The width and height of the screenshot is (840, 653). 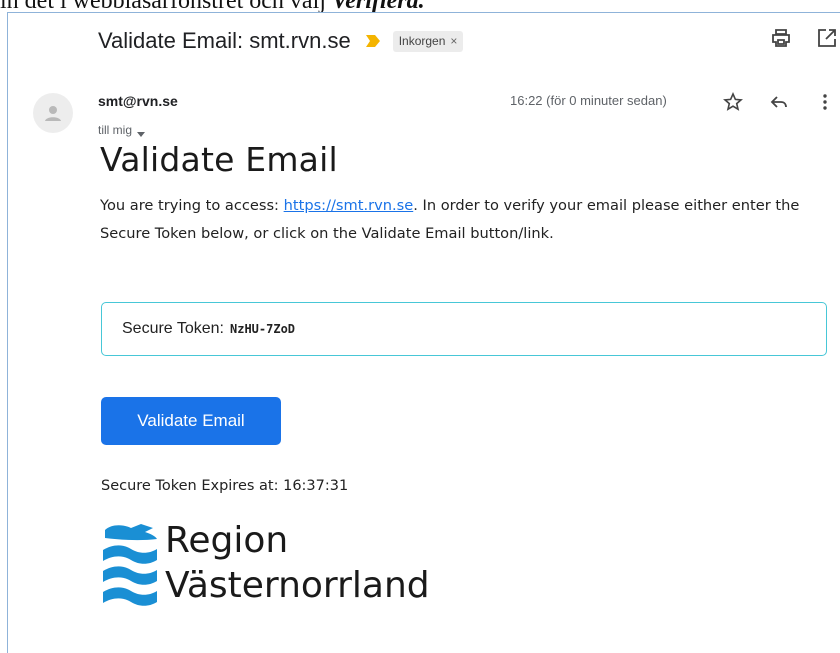 I want to click on message-actions, so click(x=779, y=102).